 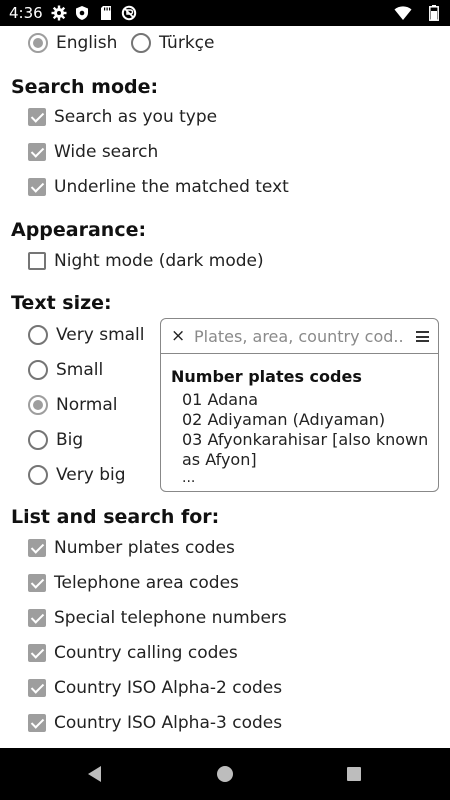 What do you see at coordinates (115, 517) in the screenshot?
I see `list-search-for-heading: List and search for:` at bounding box center [115, 517].